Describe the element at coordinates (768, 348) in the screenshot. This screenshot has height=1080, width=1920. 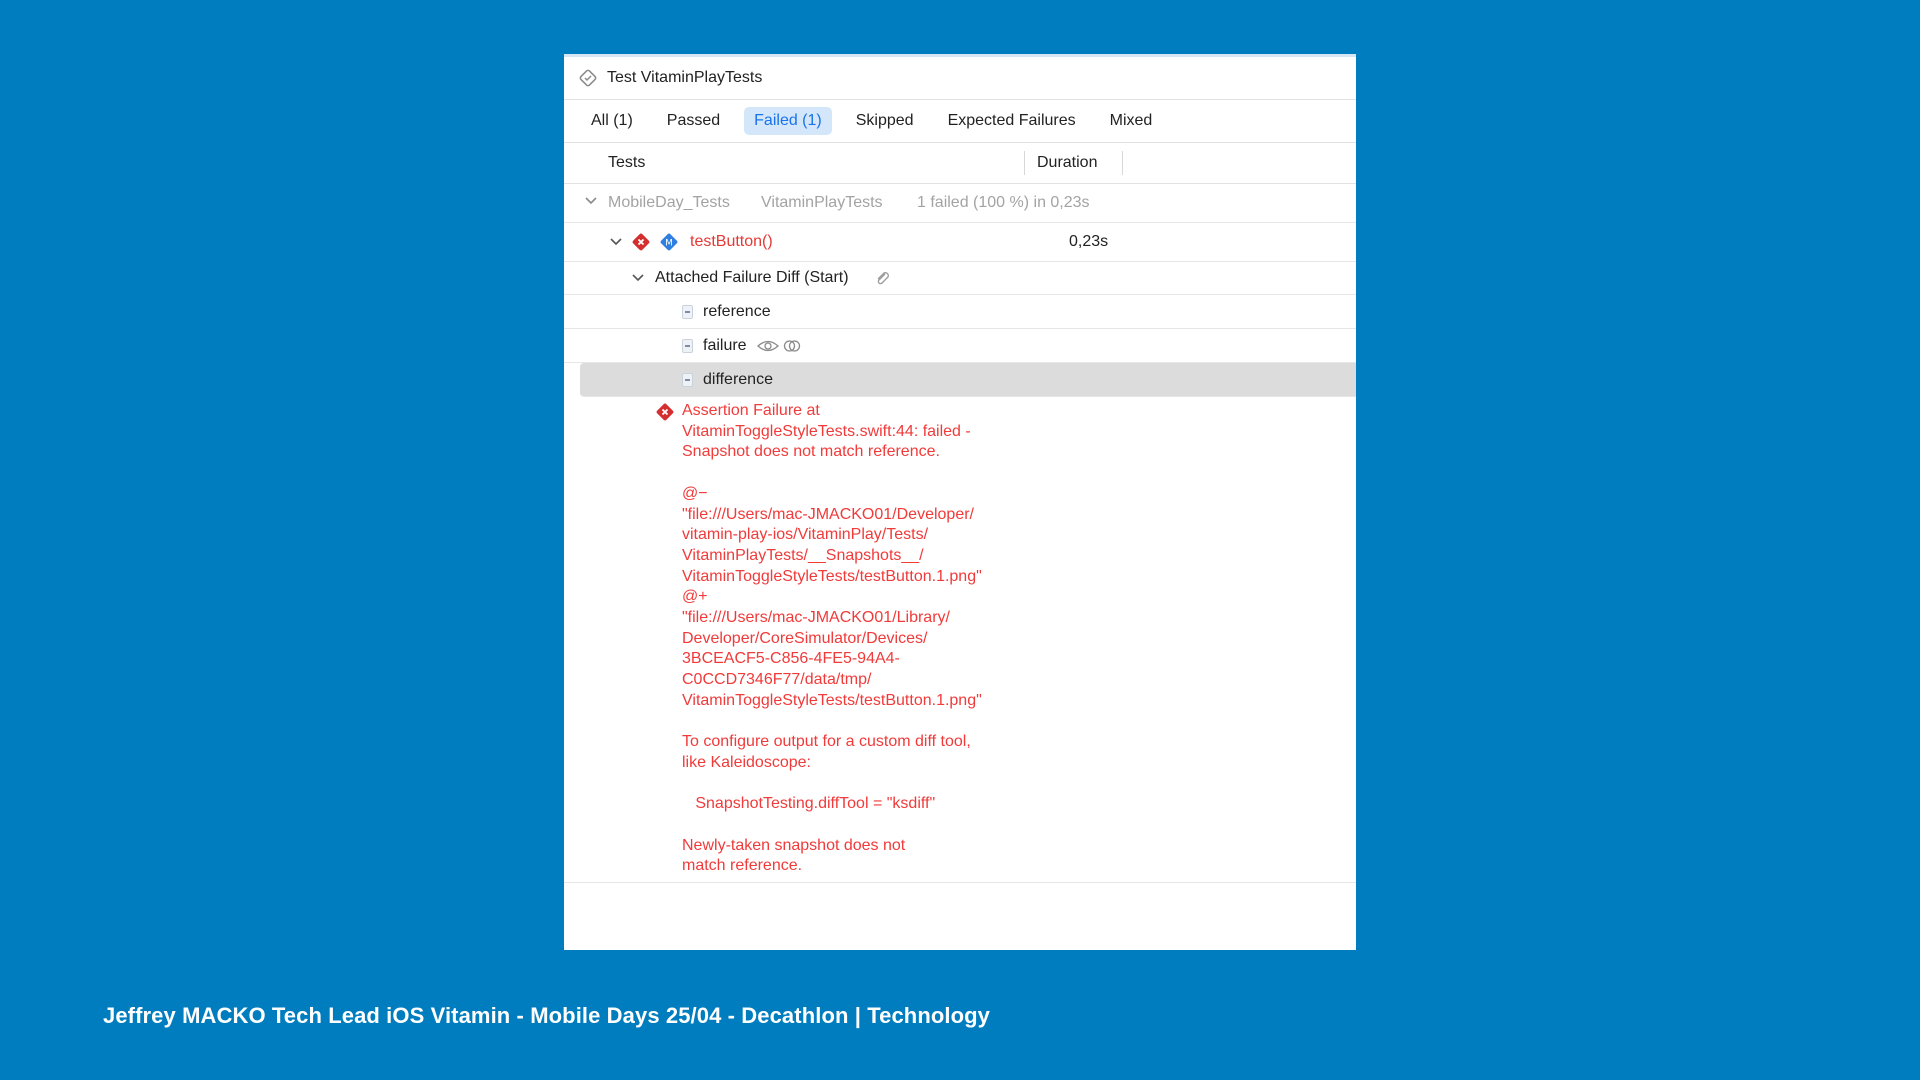
I see `eye-icon` at that location.